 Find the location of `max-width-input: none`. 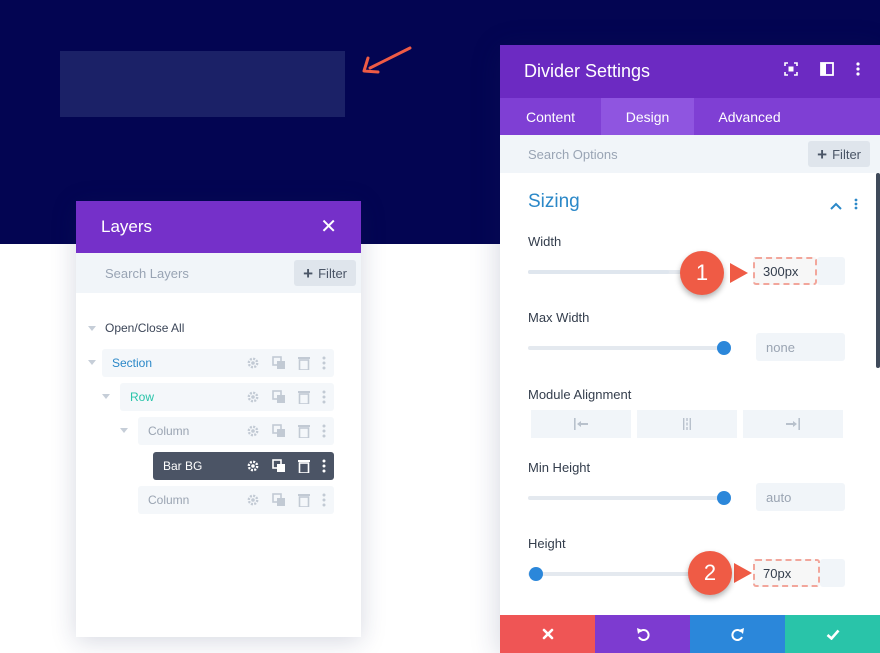

max-width-input: none is located at coordinates (800, 347).